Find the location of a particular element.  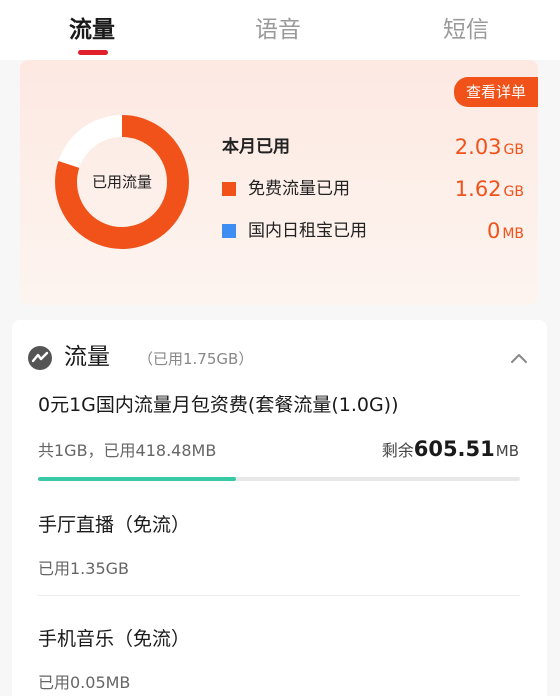

flow-section-title: 流量 is located at coordinates (87, 357).